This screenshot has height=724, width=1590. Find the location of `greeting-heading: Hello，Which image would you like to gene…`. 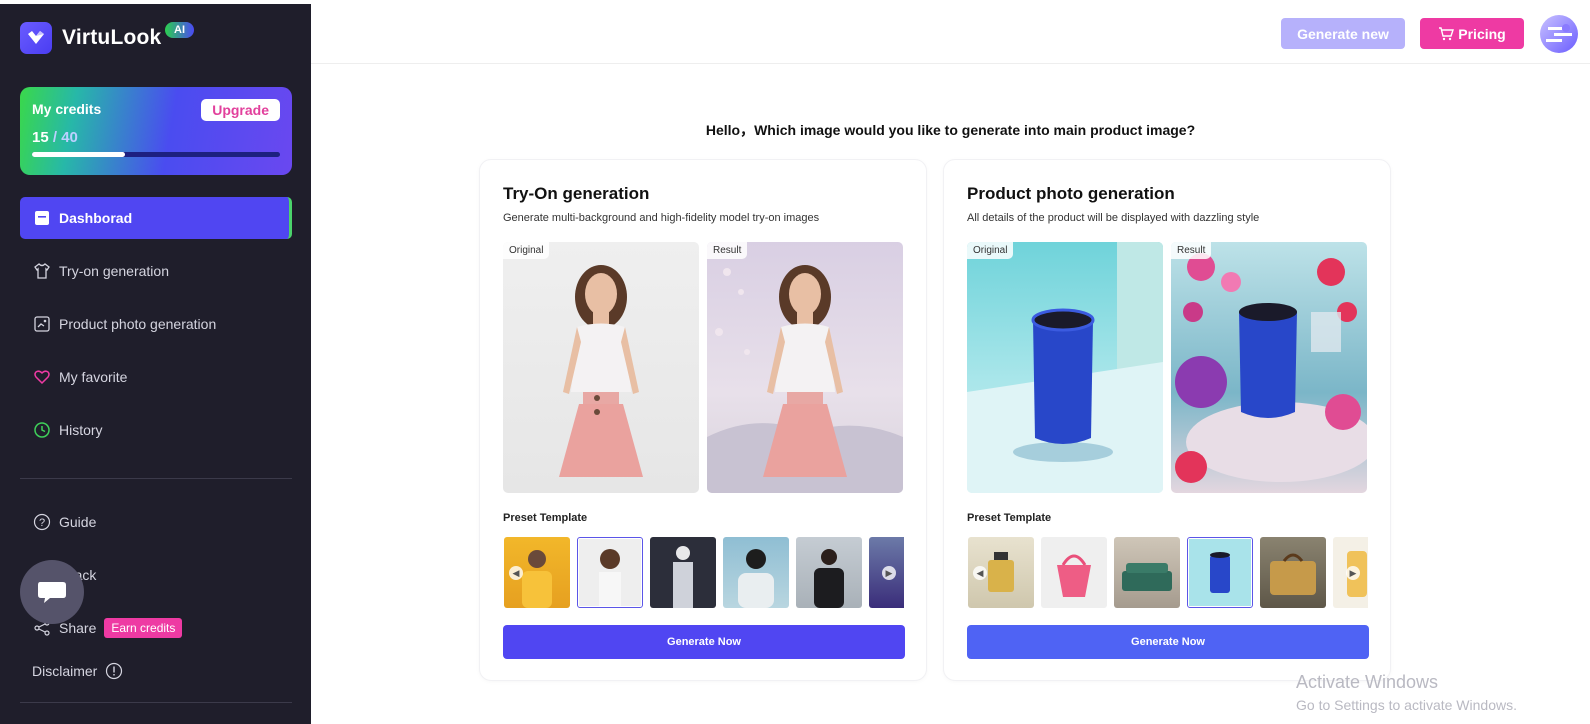

greeting-heading: Hello，Which image would you like to gene… is located at coordinates (950, 130).